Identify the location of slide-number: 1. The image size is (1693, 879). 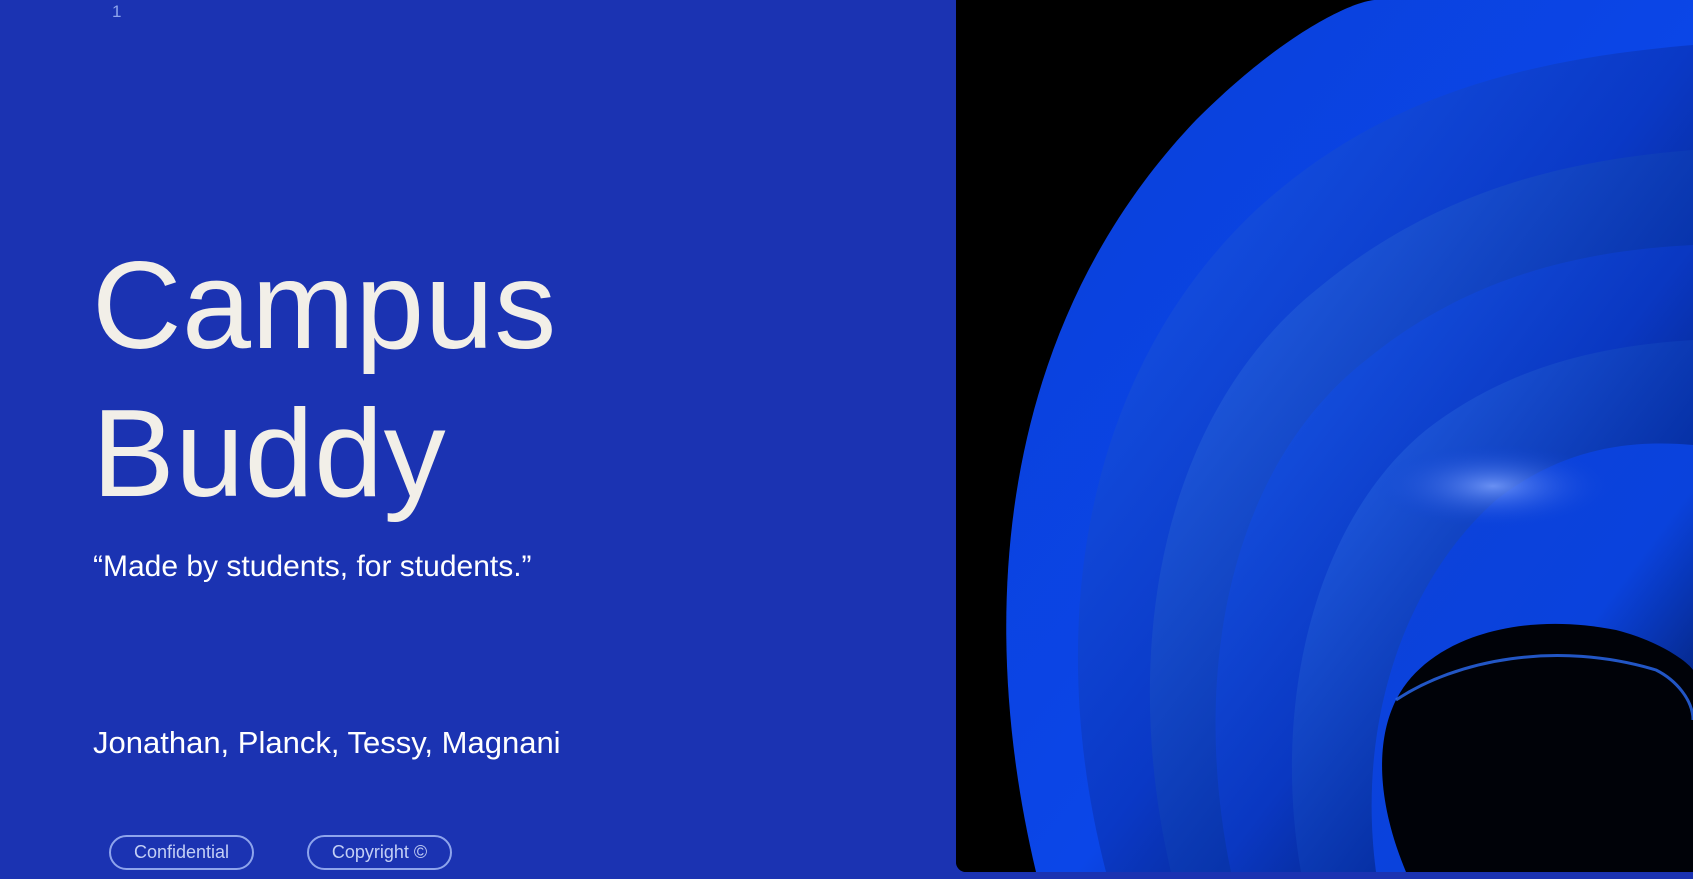
(117, 11).